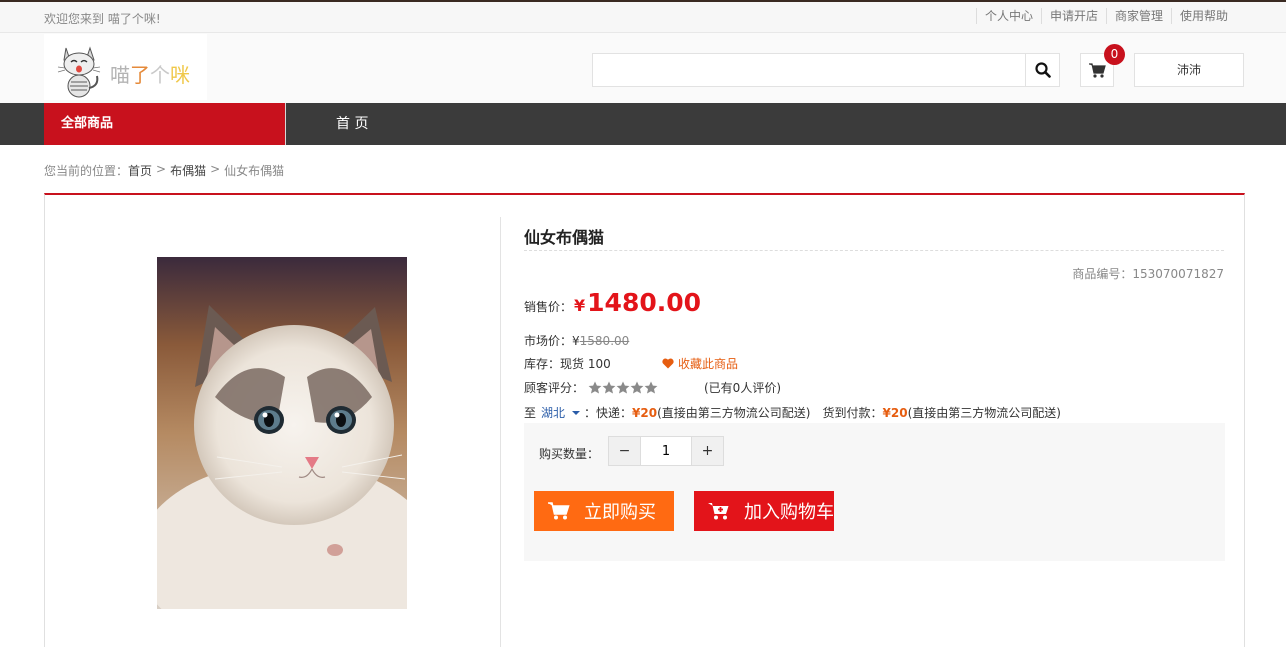  What do you see at coordinates (1178, 274) in the screenshot?
I see `product-code-value: 153070071827` at bounding box center [1178, 274].